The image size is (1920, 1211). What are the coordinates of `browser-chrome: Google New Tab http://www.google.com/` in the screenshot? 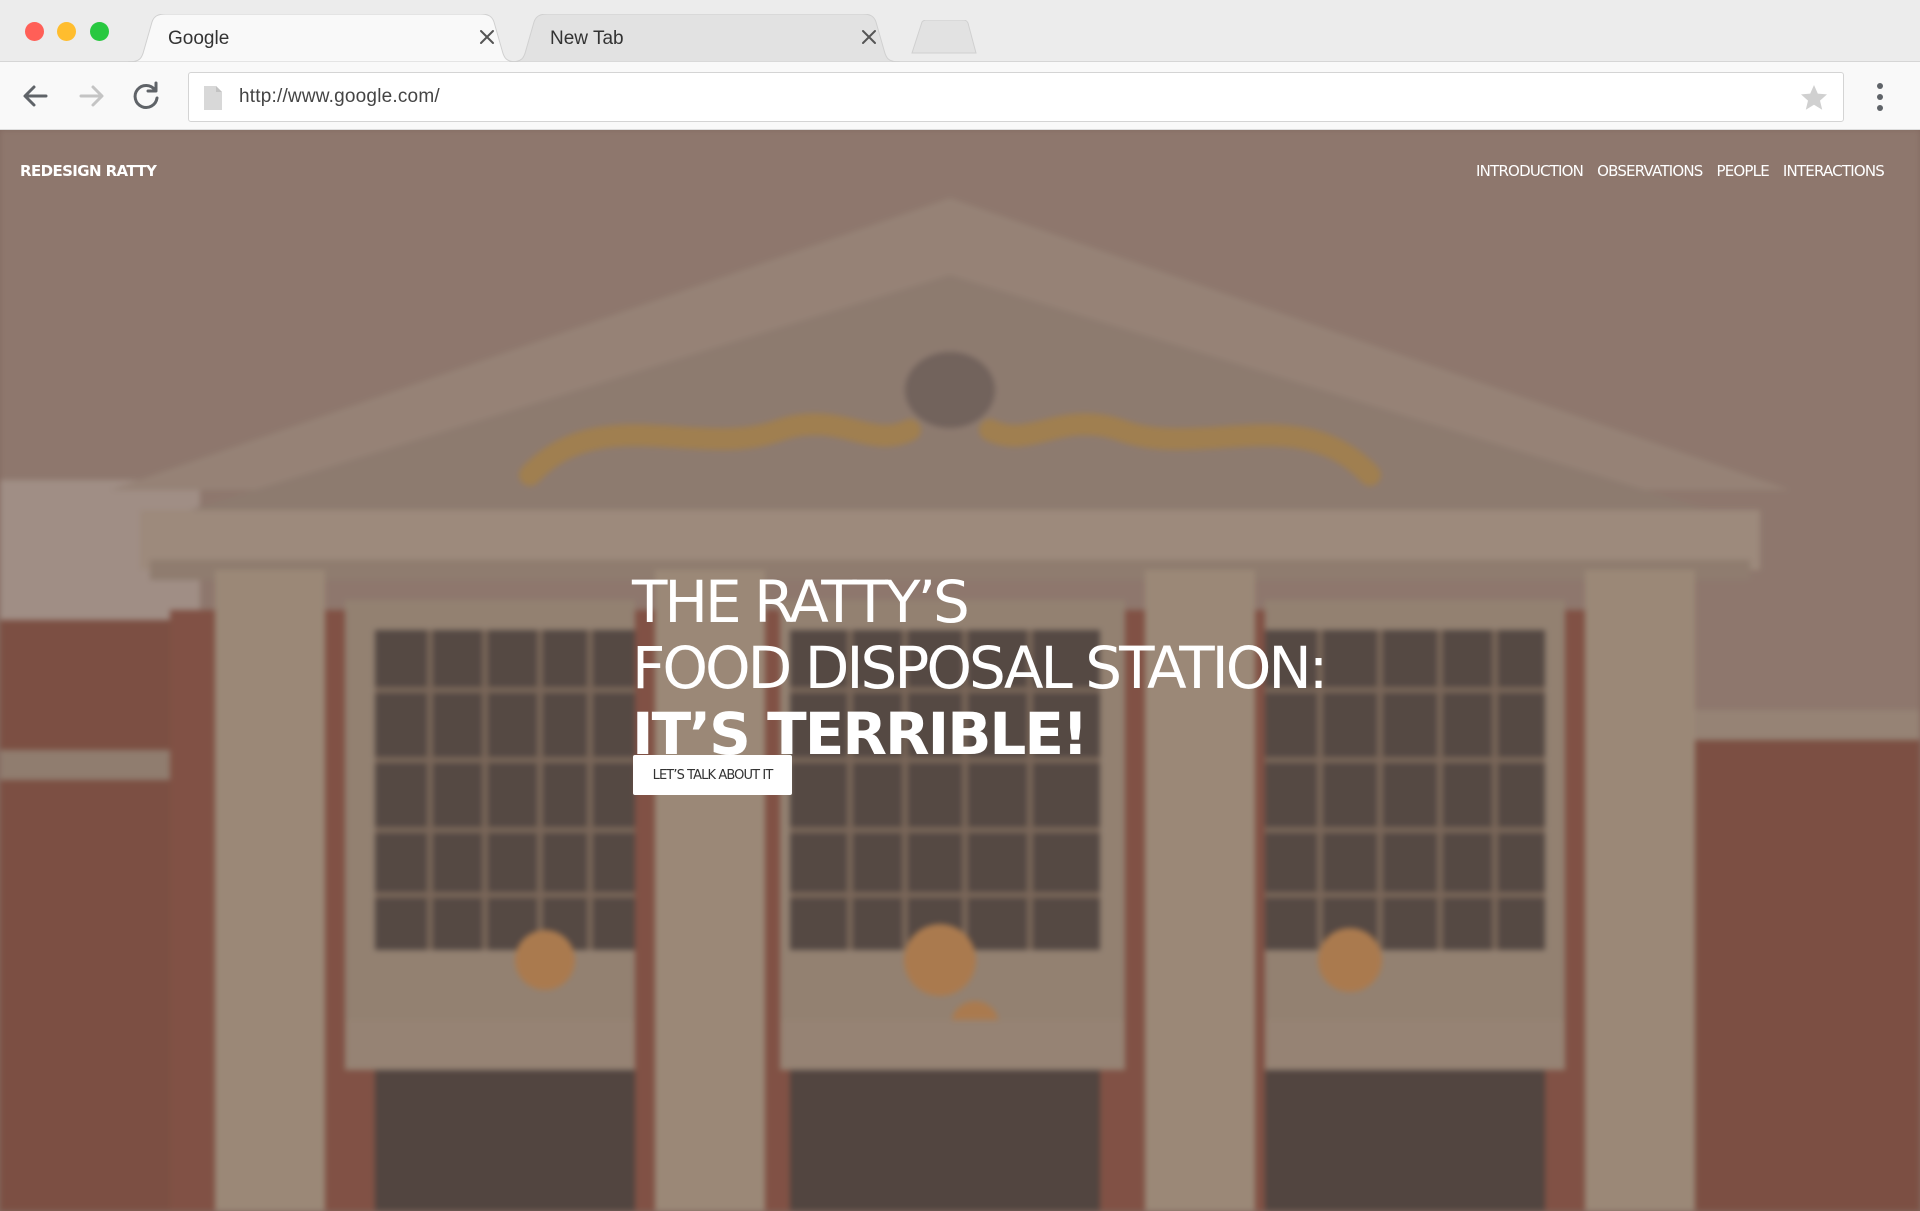 It's located at (960, 65).